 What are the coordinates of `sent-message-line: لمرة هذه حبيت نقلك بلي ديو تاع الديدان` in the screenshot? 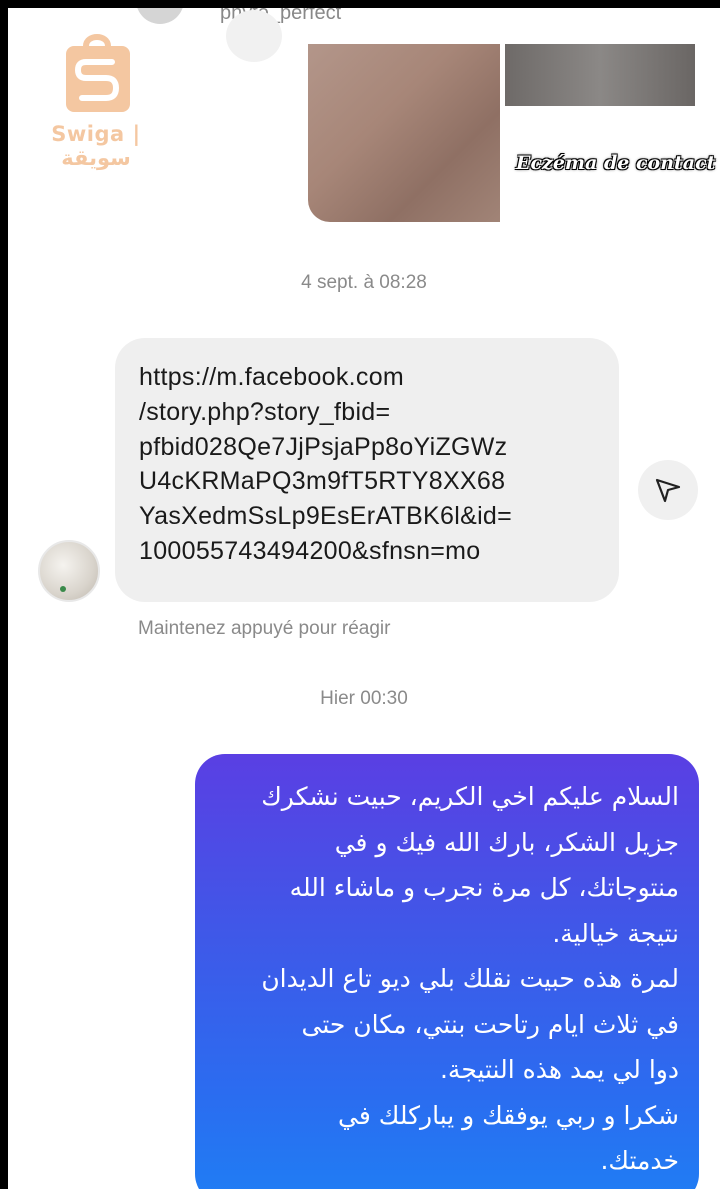 It's located at (470, 978).